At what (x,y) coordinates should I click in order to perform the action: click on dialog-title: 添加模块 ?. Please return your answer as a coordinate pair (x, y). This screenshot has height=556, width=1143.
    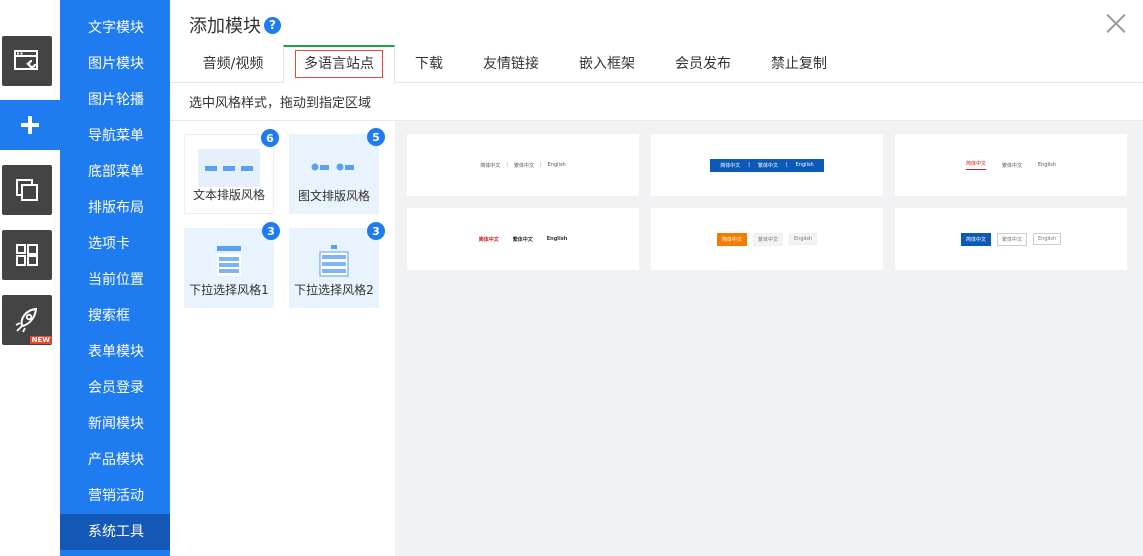
    Looking at the image, I should click on (235, 25).